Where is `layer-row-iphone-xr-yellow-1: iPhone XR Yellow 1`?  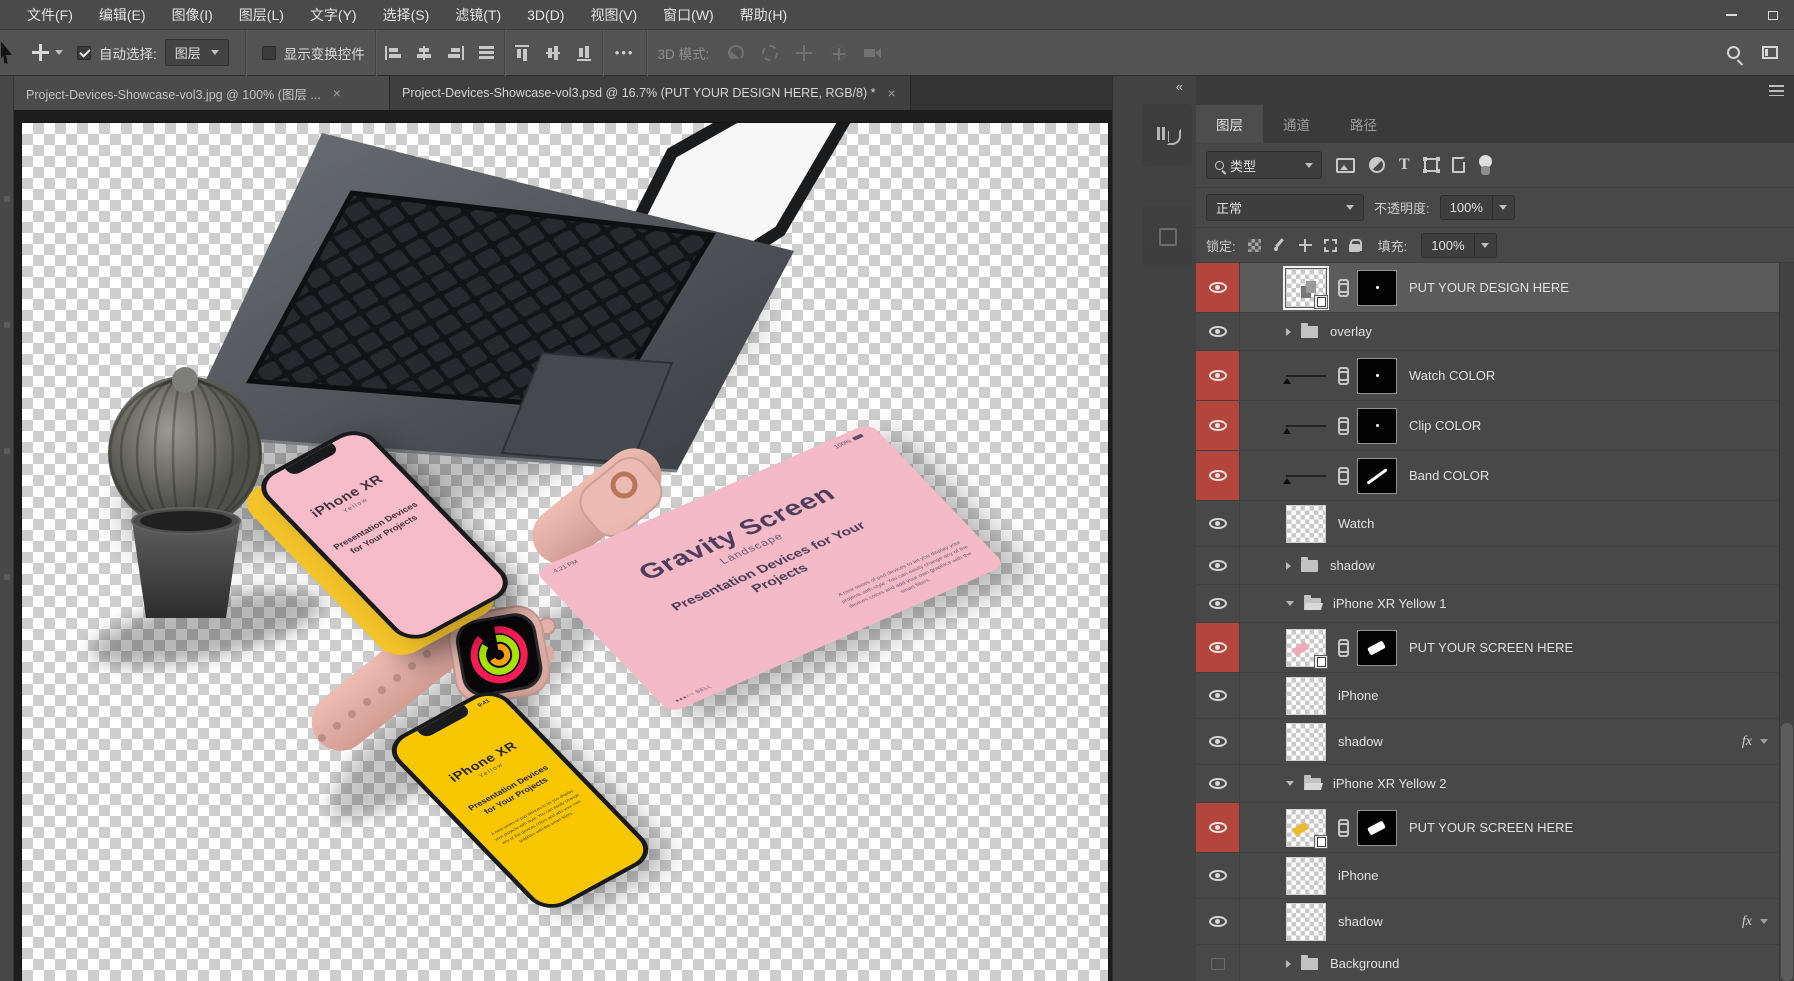
layer-row-iphone-xr-yellow-1: iPhone XR Yellow 1 is located at coordinates (1495, 604).